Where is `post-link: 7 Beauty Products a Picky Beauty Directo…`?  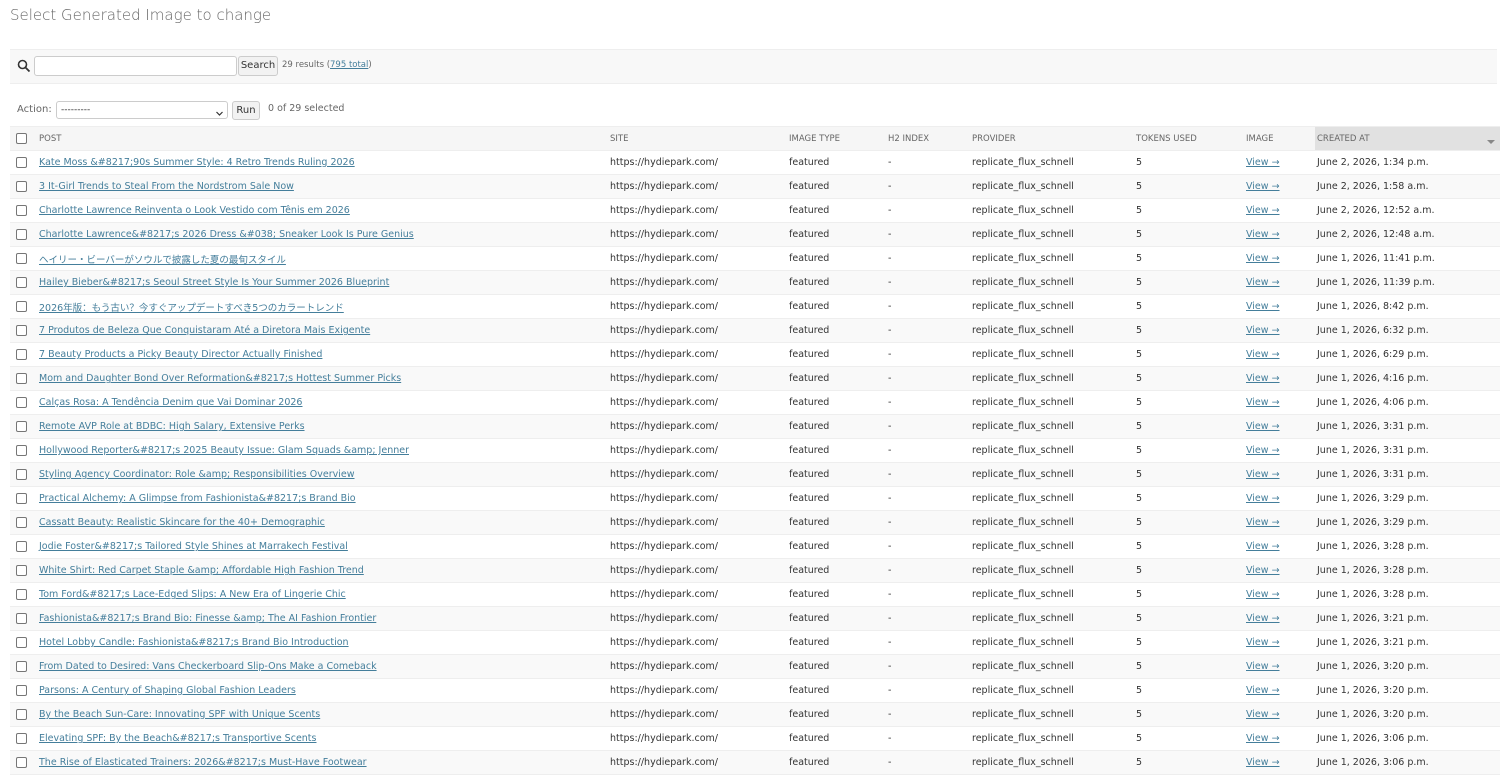 post-link: 7 Beauty Products a Picky Beauty Directo… is located at coordinates (180, 354).